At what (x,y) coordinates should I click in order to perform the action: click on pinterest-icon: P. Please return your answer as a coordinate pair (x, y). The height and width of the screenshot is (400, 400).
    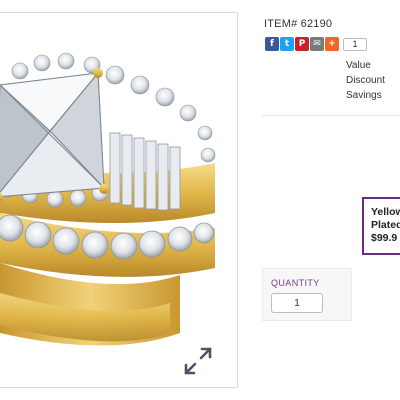
    Looking at the image, I should click on (302, 44).